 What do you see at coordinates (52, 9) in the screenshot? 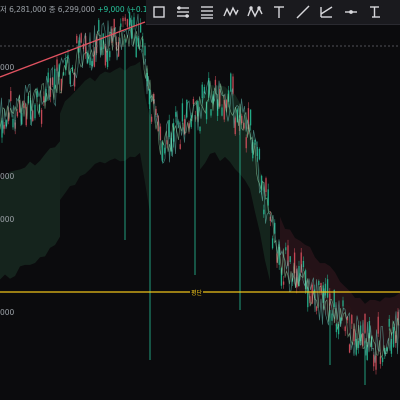
I see `close-label: 종` at bounding box center [52, 9].